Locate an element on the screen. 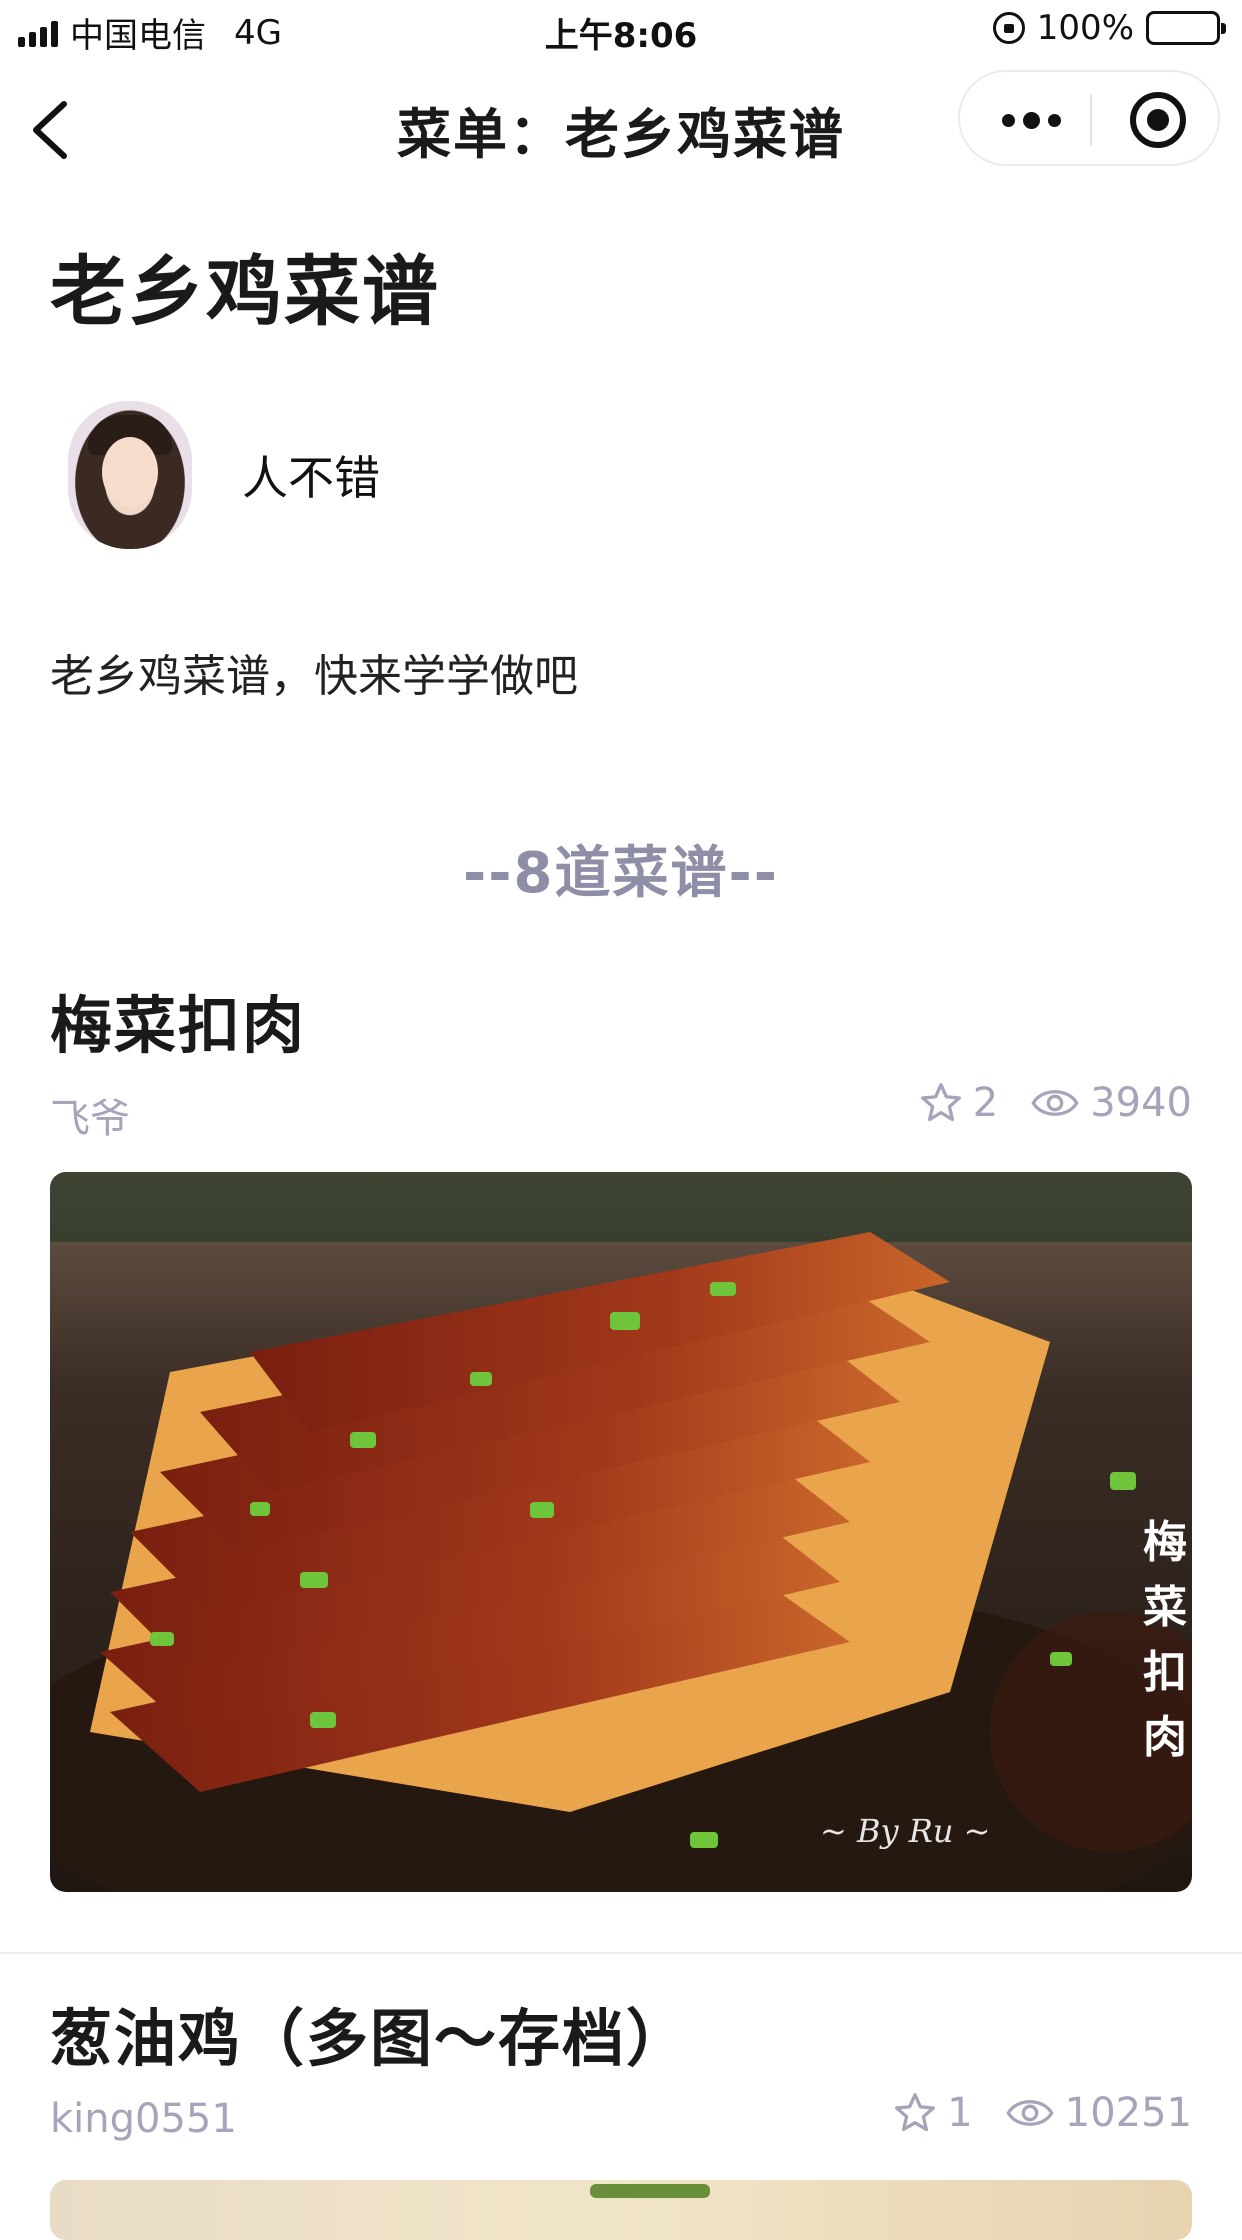 This screenshot has width=1242, height=2240. image-caption-char-4: 肉 is located at coordinates (1165, 1737).